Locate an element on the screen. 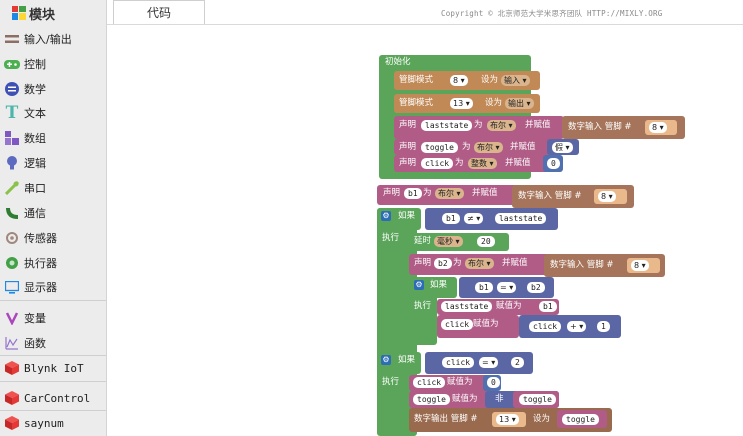 The width and height of the screenshot is (743, 436). unit-dropdown: 毫秒 ▾ is located at coordinates (448, 241).